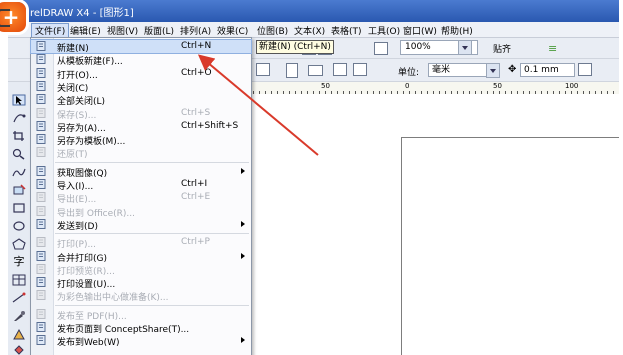 This screenshot has height=355, width=623. What do you see at coordinates (41, 59) in the screenshot?
I see `template-icon` at bounding box center [41, 59].